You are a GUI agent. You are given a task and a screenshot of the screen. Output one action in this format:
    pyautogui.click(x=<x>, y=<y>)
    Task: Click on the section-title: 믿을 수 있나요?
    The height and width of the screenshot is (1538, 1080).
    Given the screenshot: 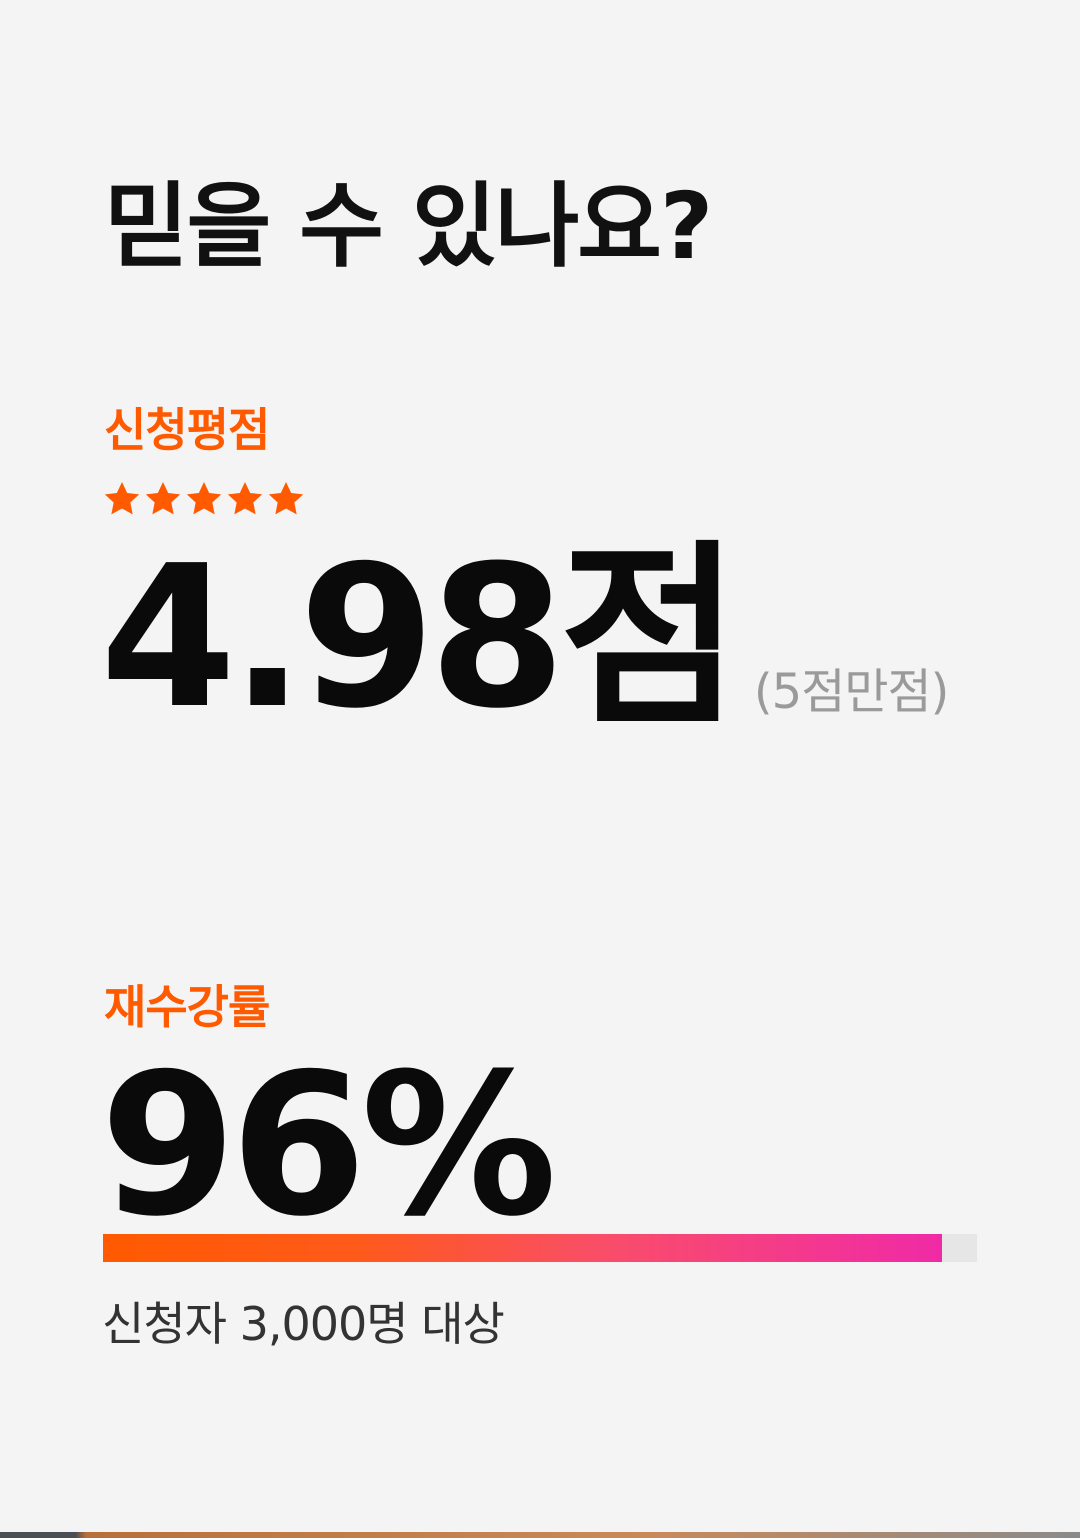 What is the action you would take?
    pyautogui.click(x=408, y=226)
    